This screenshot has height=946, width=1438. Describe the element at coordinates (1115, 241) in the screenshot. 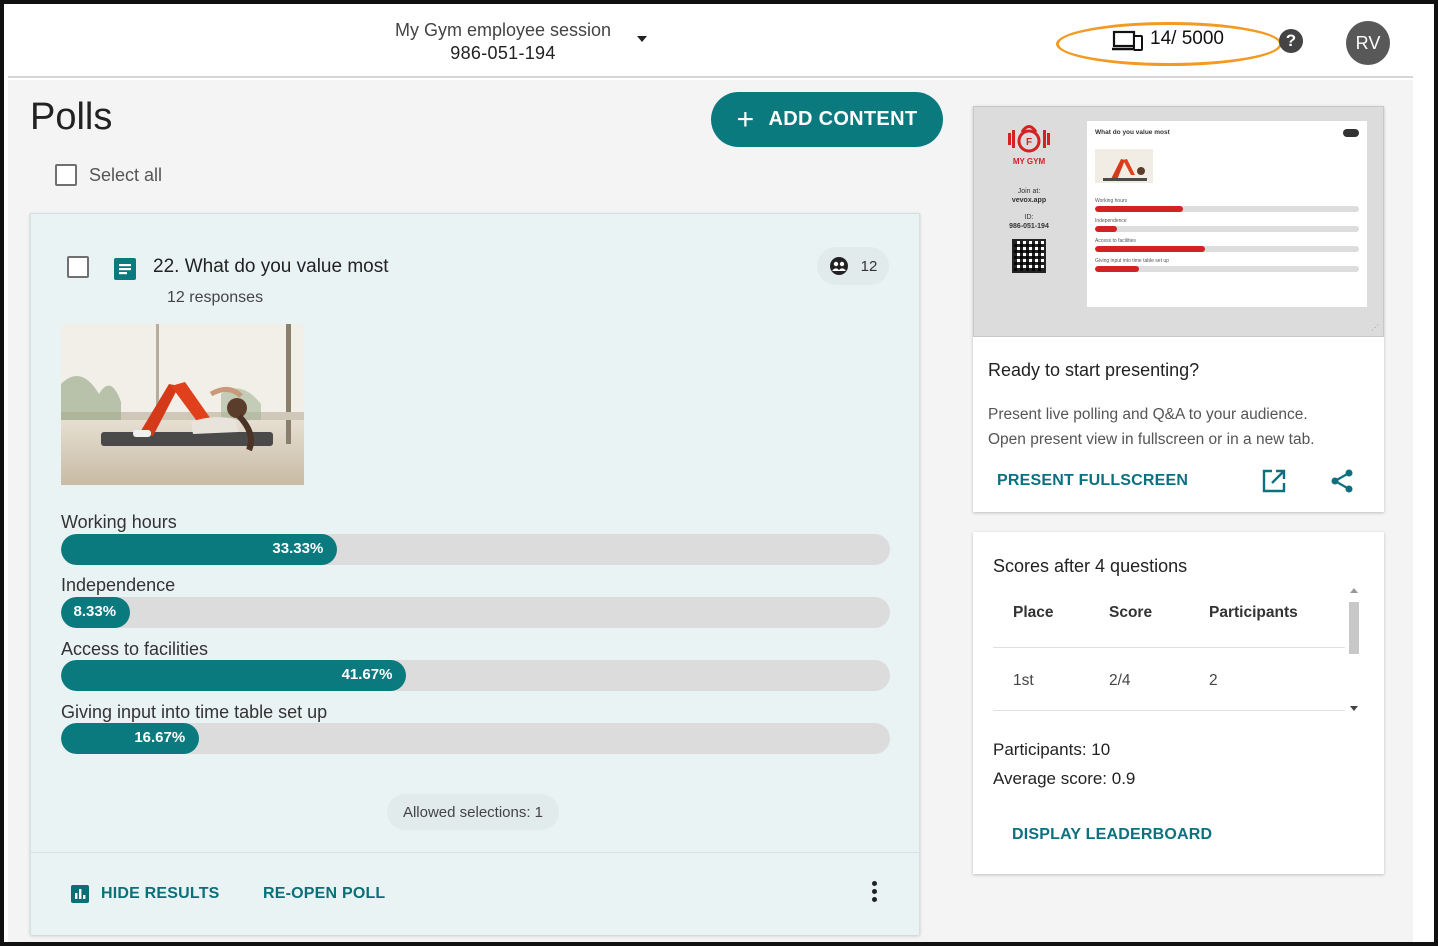

I see `preview-option: Access to facilities` at that location.